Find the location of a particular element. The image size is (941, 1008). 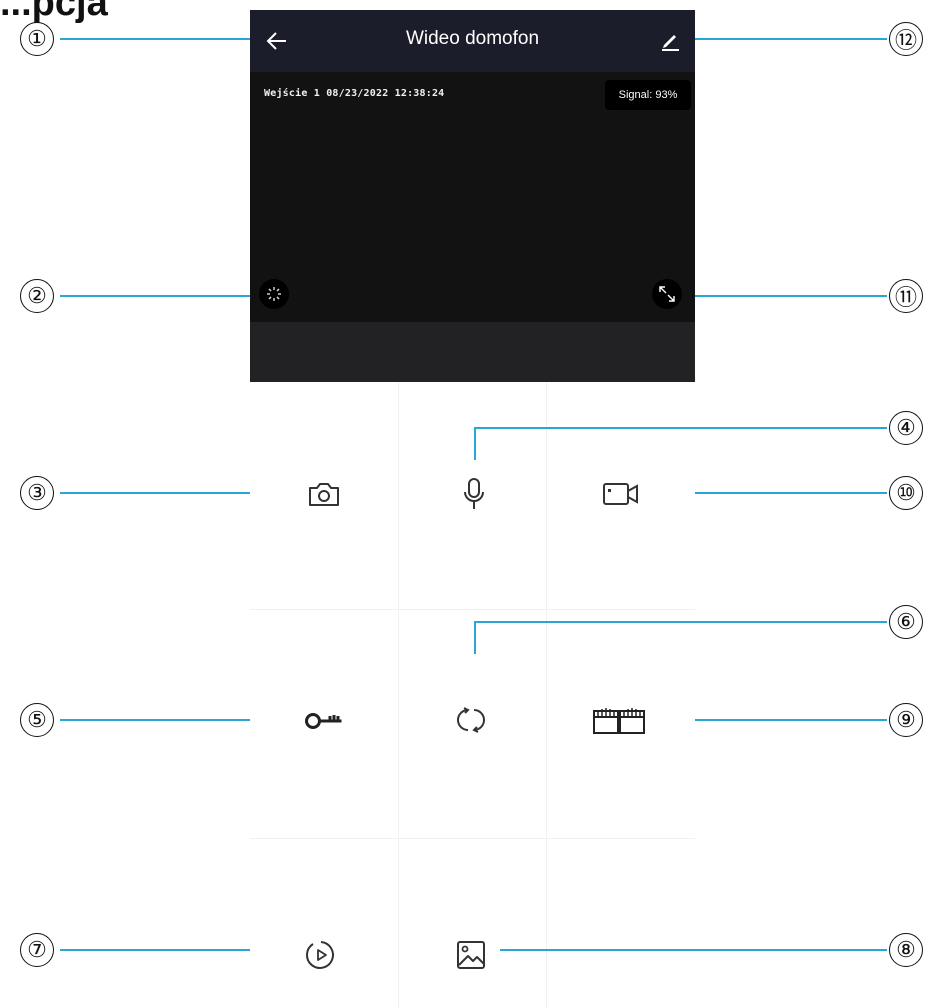

record-button is located at coordinates (621, 494).